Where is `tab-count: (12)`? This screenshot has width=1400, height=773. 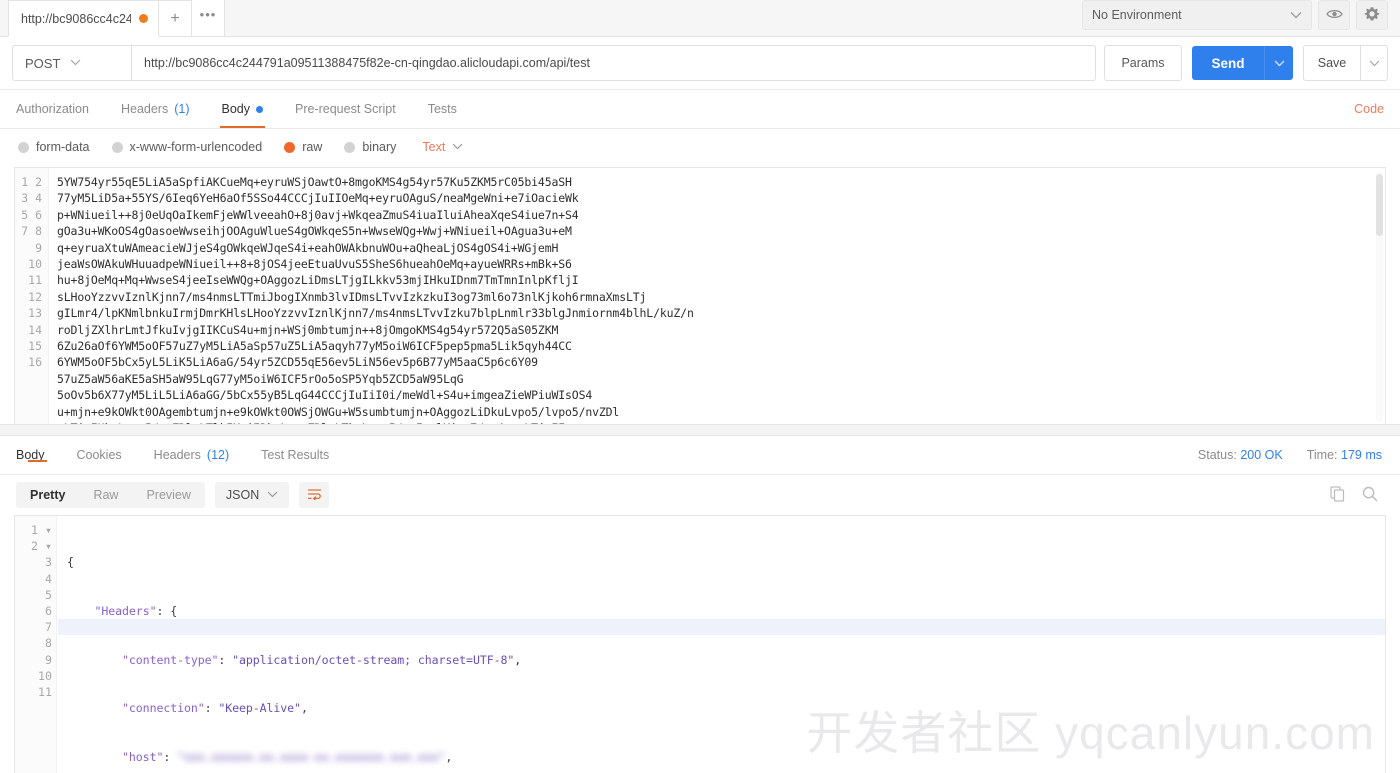
tab-count: (12) is located at coordinates (218, 455).